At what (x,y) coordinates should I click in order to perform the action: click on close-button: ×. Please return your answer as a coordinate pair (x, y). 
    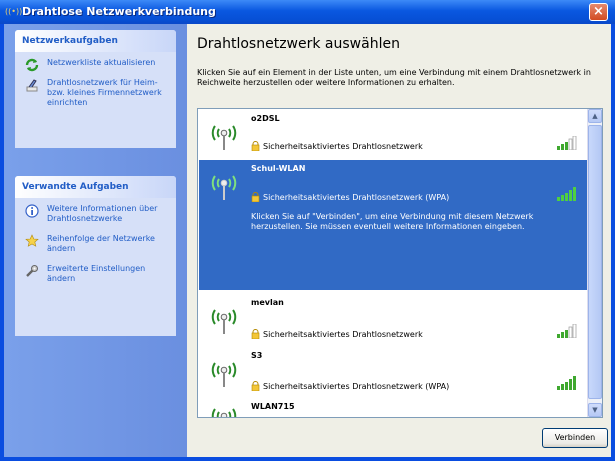
    Looking at the image, I should click on (598, 12).